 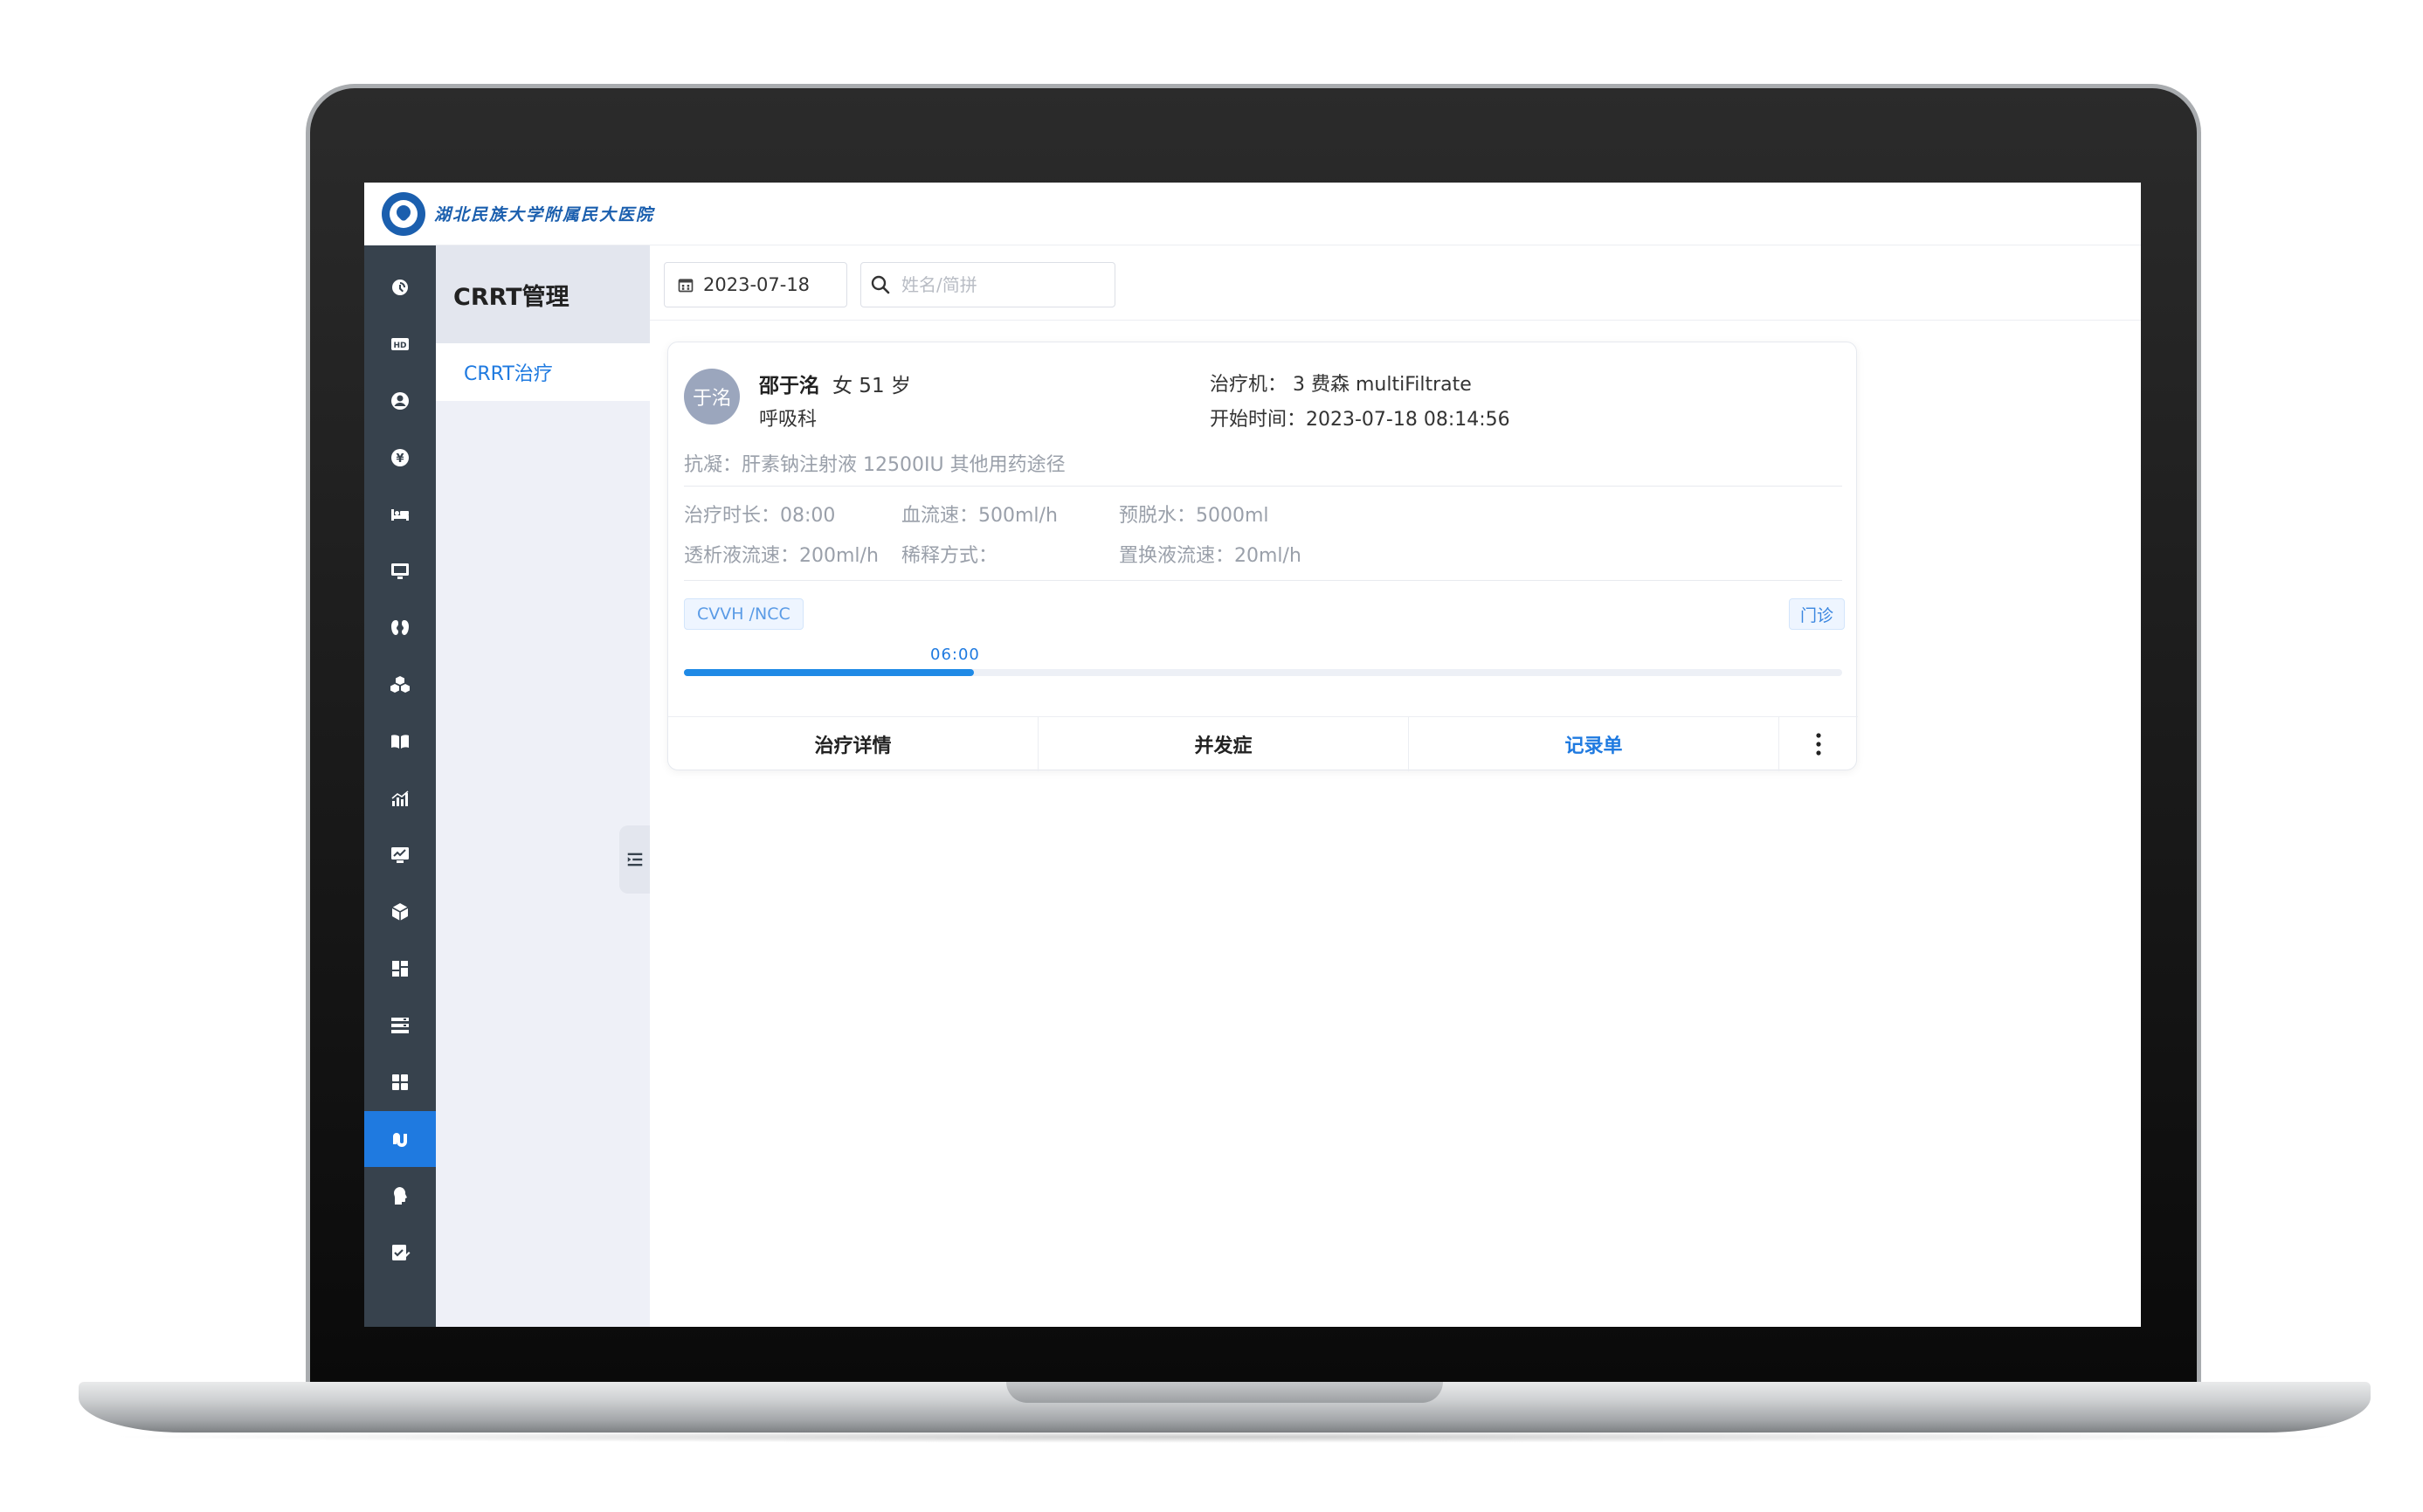 What do you see at coordinates (949, 556) in the screenshot?
I see `metric-dilution-mode: 稀释方式：` at bounding box center [949, 556].